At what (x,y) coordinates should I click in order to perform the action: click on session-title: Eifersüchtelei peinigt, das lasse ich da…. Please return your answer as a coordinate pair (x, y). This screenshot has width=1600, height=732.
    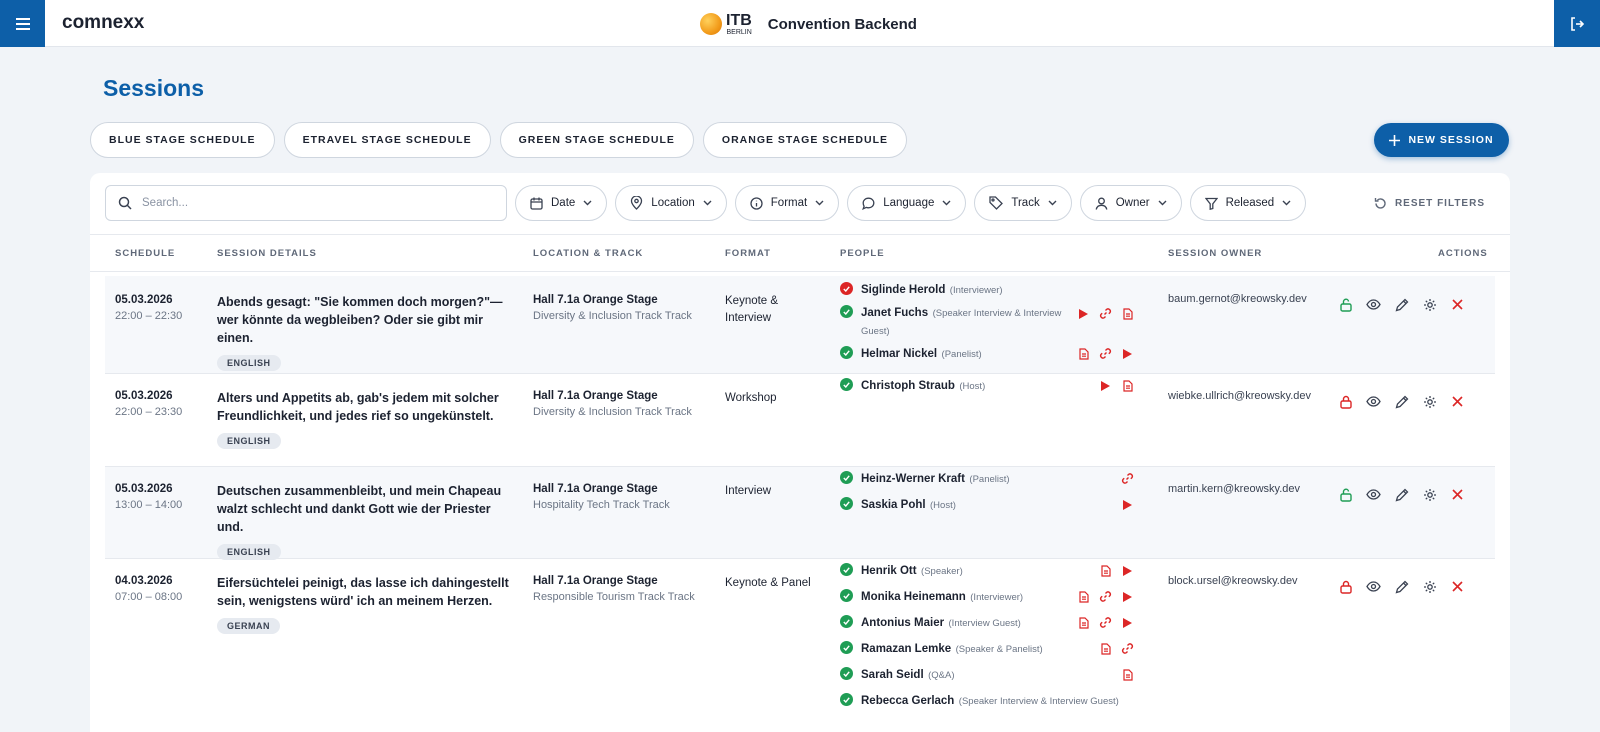
    Looking at the image, I should click on (367, 592).